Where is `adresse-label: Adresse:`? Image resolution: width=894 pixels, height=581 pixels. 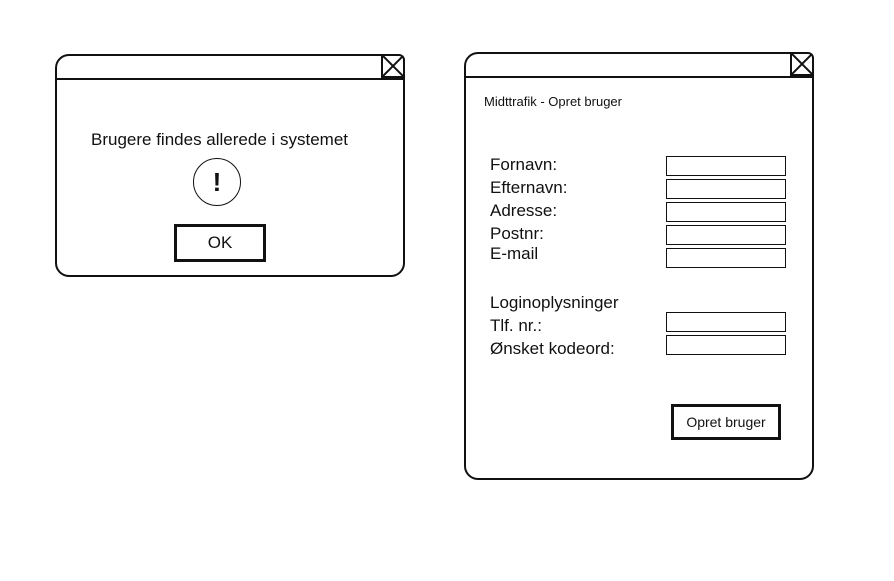
adresse-label: Adresse: is located at coordinates (524, 210).